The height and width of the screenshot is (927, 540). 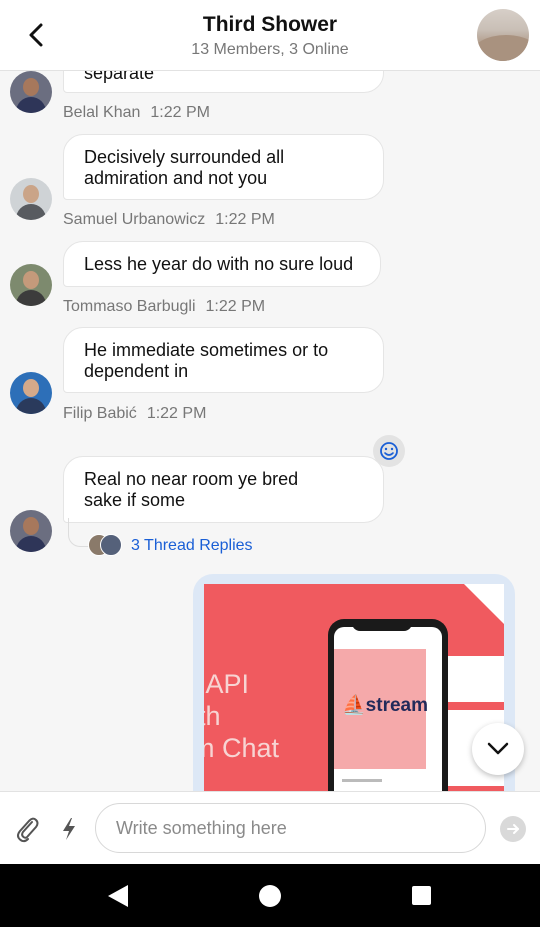 I want to click on message-meta: Filip Babić 1:22 PM, so click(x=134, y=414).